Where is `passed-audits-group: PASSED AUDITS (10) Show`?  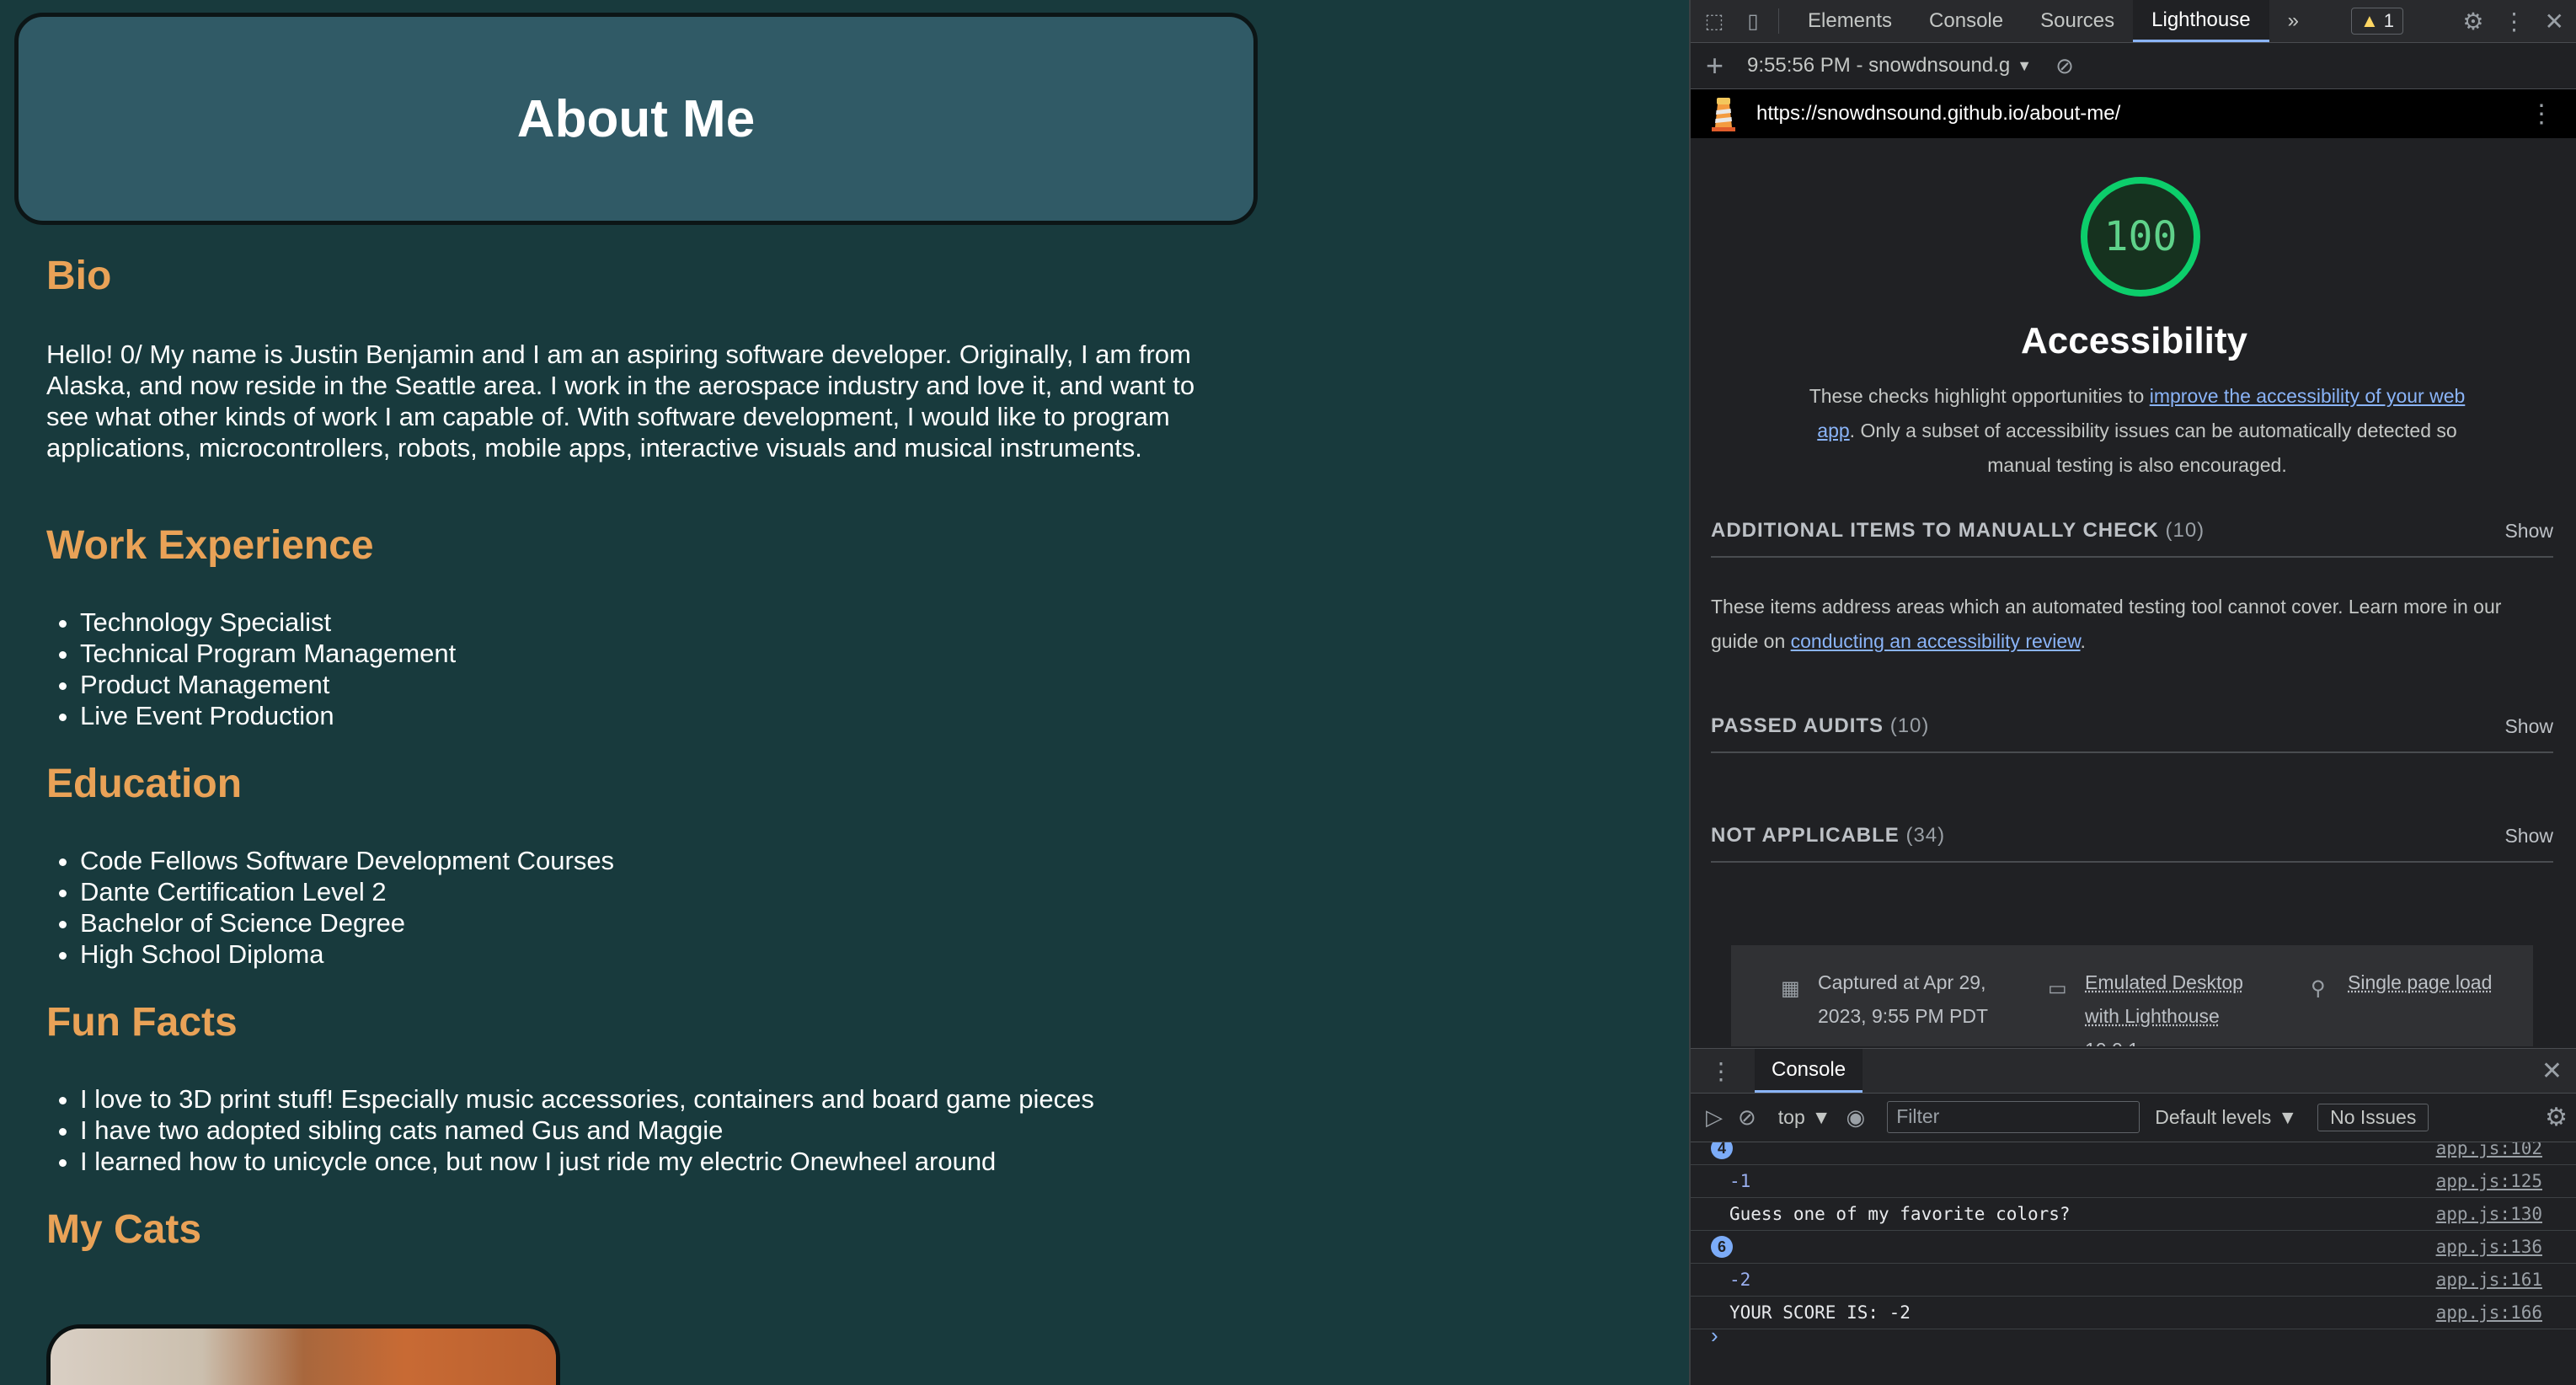 passed-audits-group: PASSED AUDITS (10) Show is located at coordinates (2132, 727).